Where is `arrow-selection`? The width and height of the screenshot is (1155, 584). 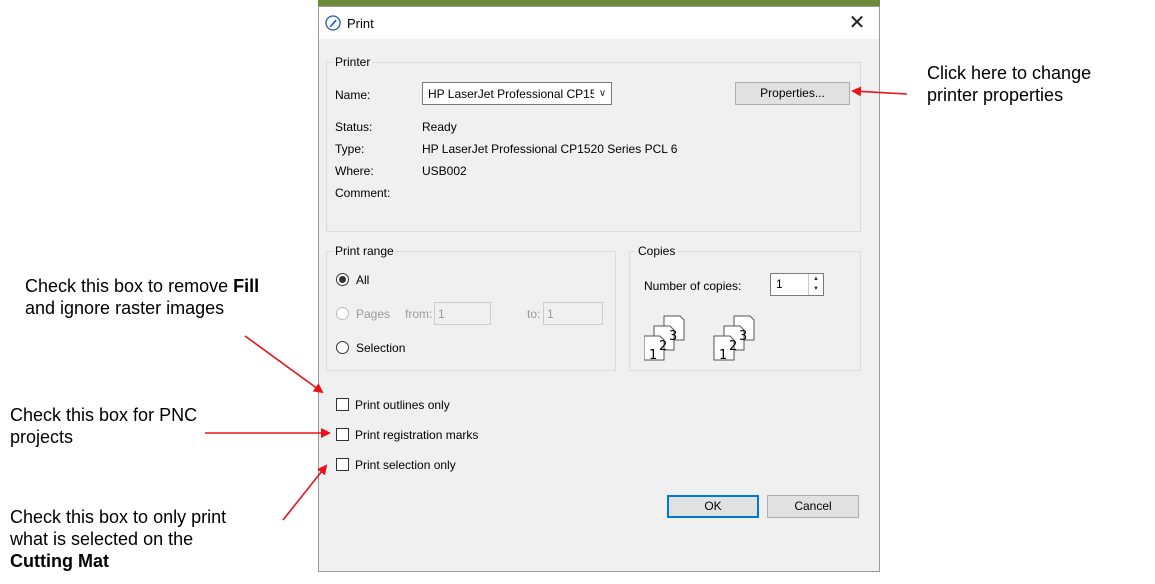
arrow-selection is located at coordinates (305, 492).